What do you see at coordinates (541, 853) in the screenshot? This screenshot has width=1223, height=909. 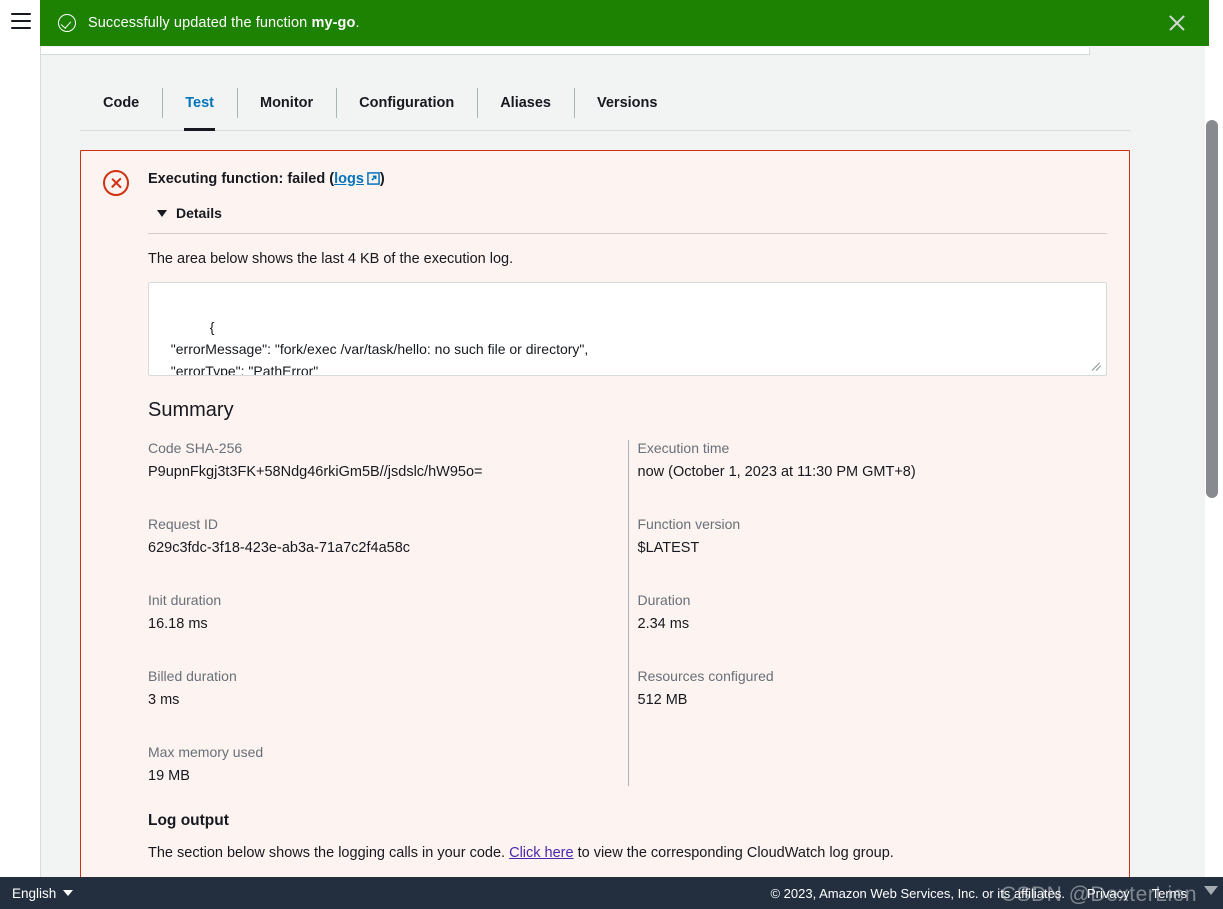 I see `cloudwatch-link: Click here` at bounding box center [541, 853].